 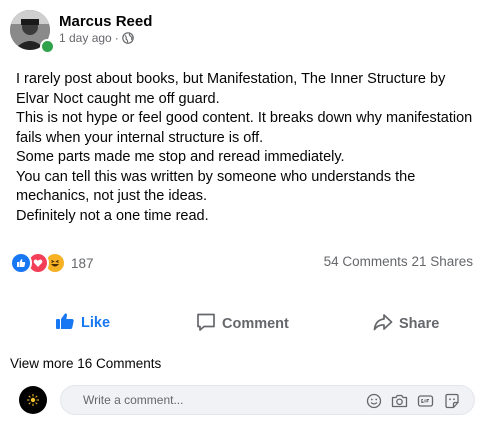 What do you see at coordinates (373, 400) in the screenshot?
I see `emoji-icon` at bounding box center [373, 400].